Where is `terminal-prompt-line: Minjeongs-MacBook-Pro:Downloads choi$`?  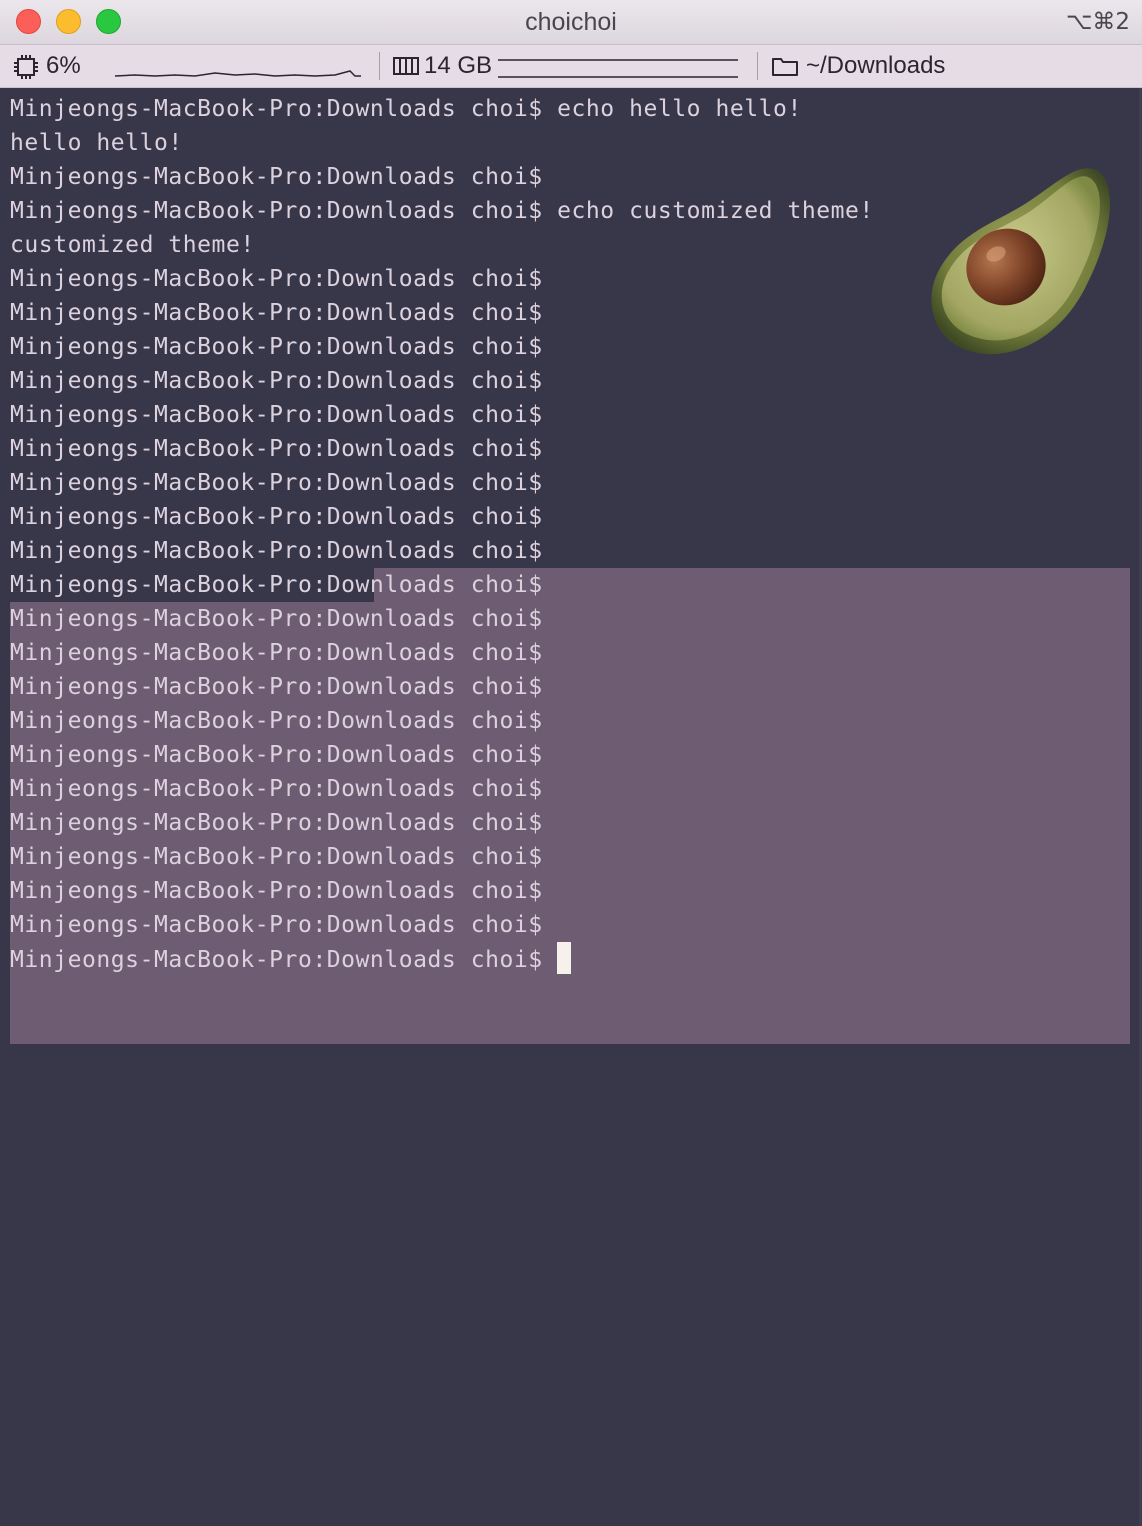 terminal-prompt-line: Minjeongs-MacBook-Pro:Downloads choi$ is located at coordinates (442, 959).